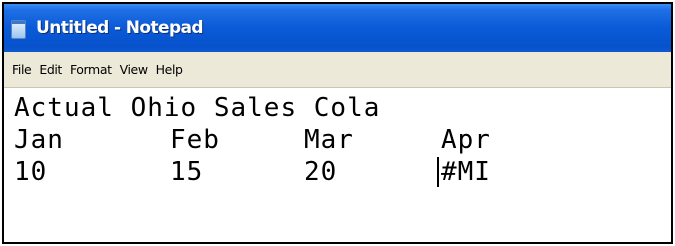 Image resolution: width=675 pixels, height=246 pixels. What do you see at coordinates (197, 108) in the screenshot?
I see `text-line-title: Actual Ohio Sales Cola` at bounding box center [197, 108].